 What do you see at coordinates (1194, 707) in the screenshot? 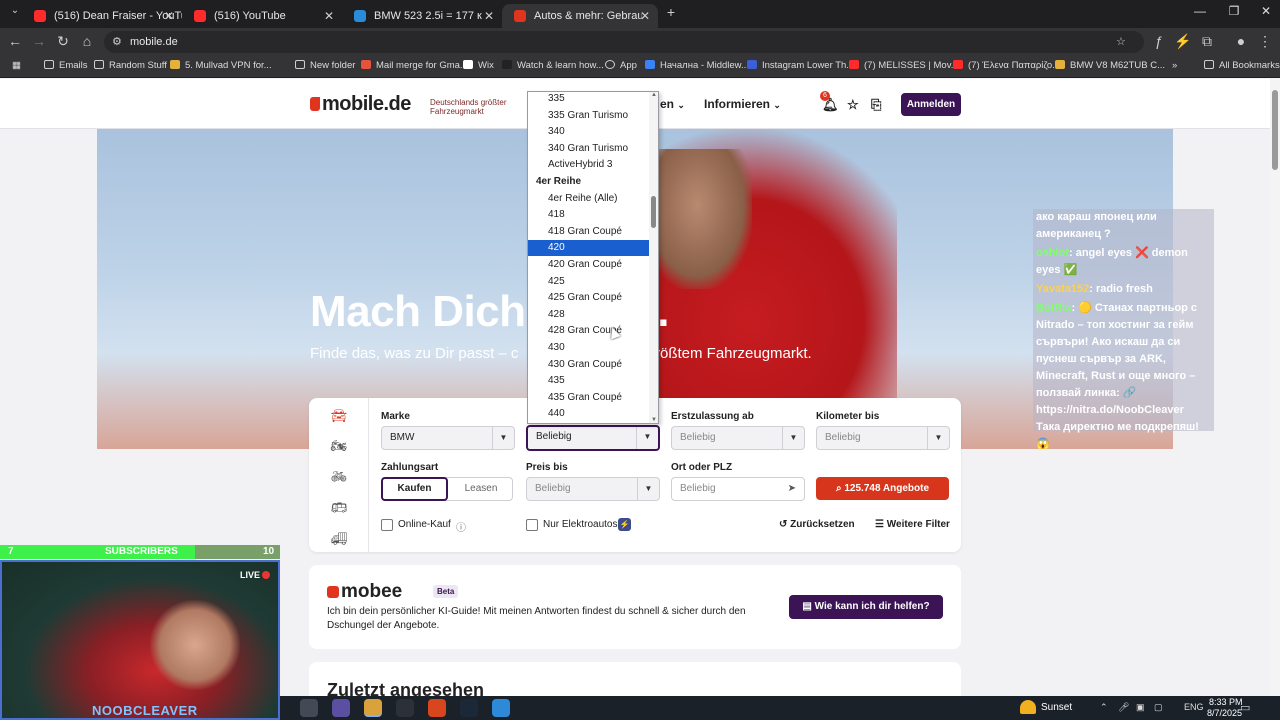
I see `lang-indicator: ENG` at bounding box center [1194, 707].